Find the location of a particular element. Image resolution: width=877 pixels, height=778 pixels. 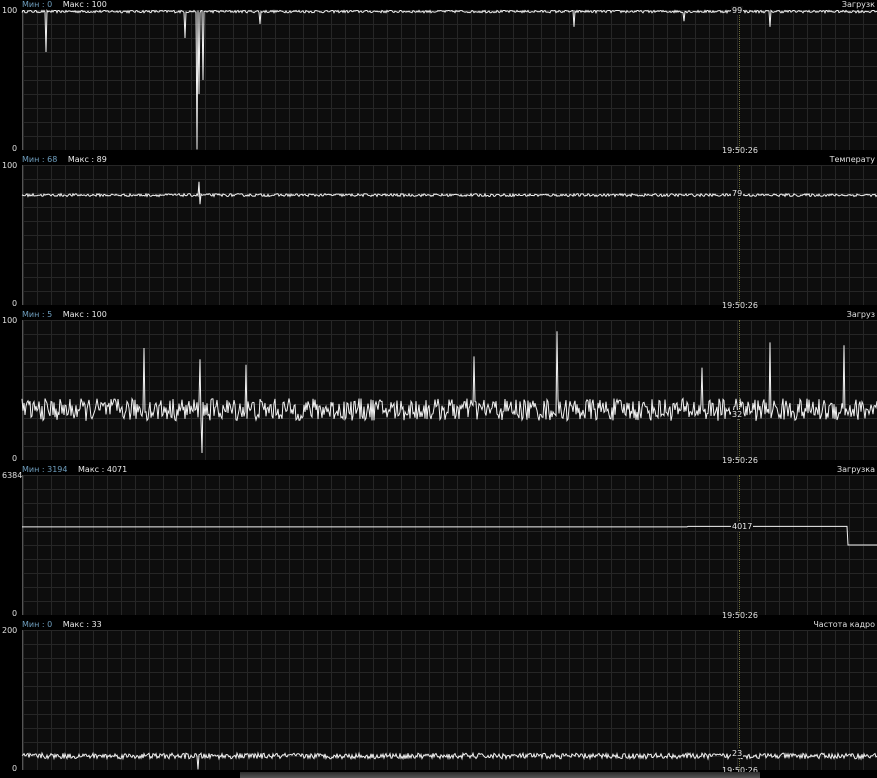

panel-header: Мин : 5 Макс : 100 is located at coordinates (64, 315).